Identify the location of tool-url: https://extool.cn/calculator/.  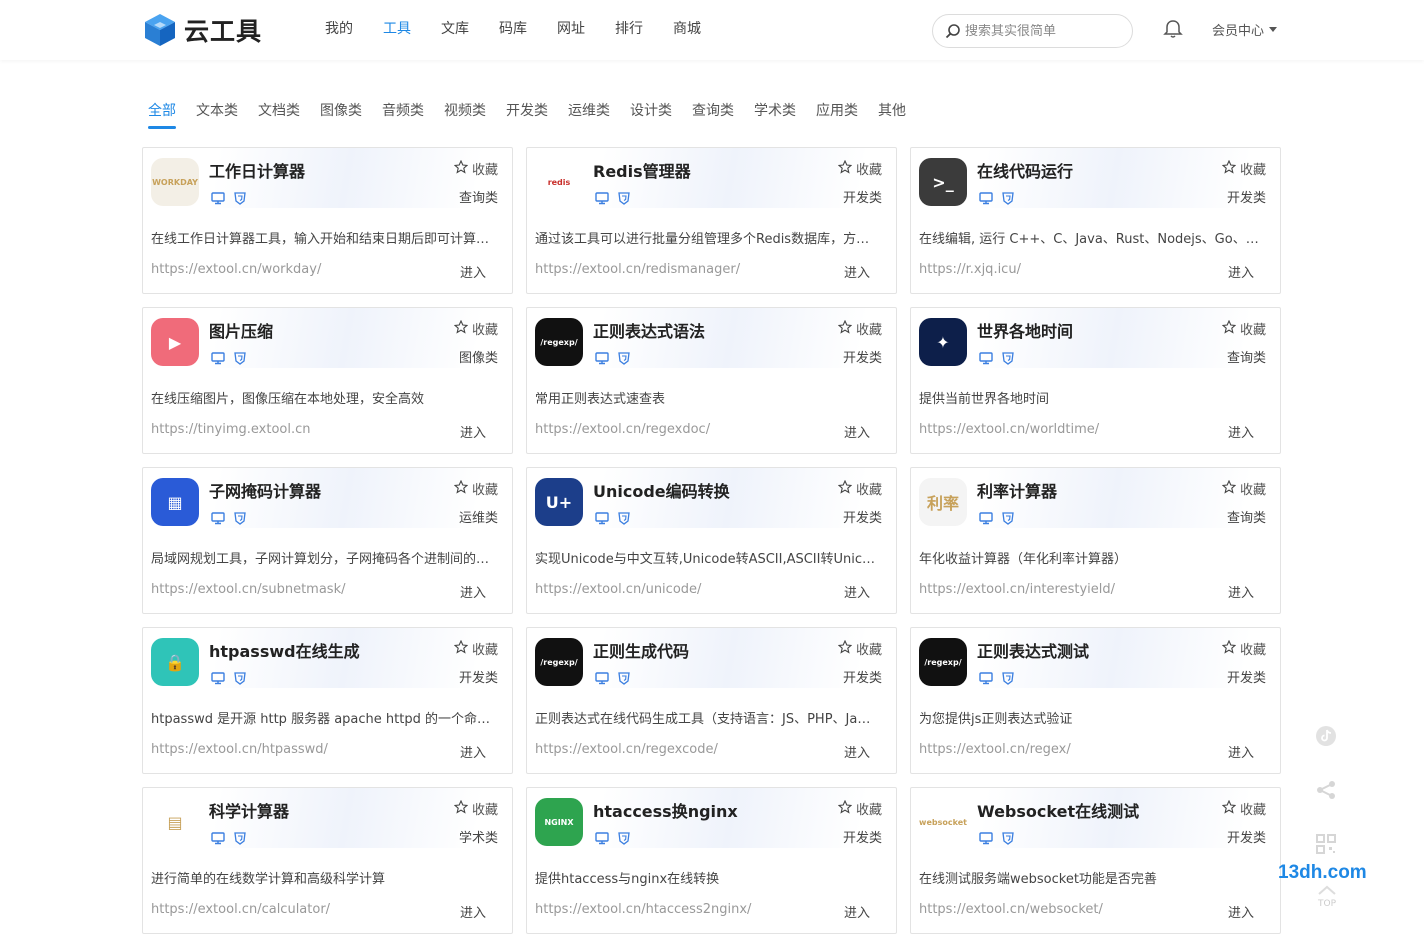
(291, 909).